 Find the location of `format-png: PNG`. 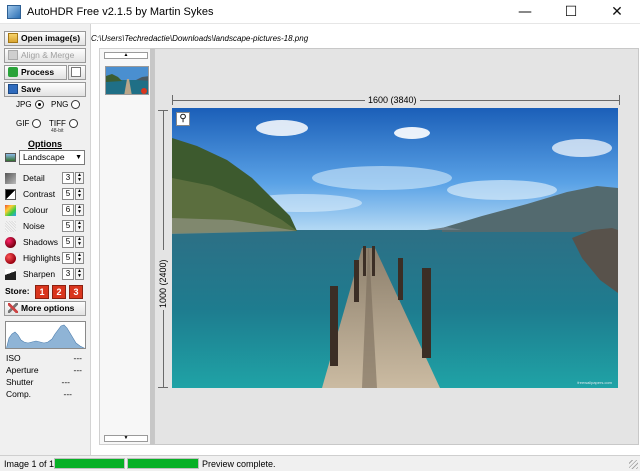

format-png: PNG is located at coordinates (66, 104).